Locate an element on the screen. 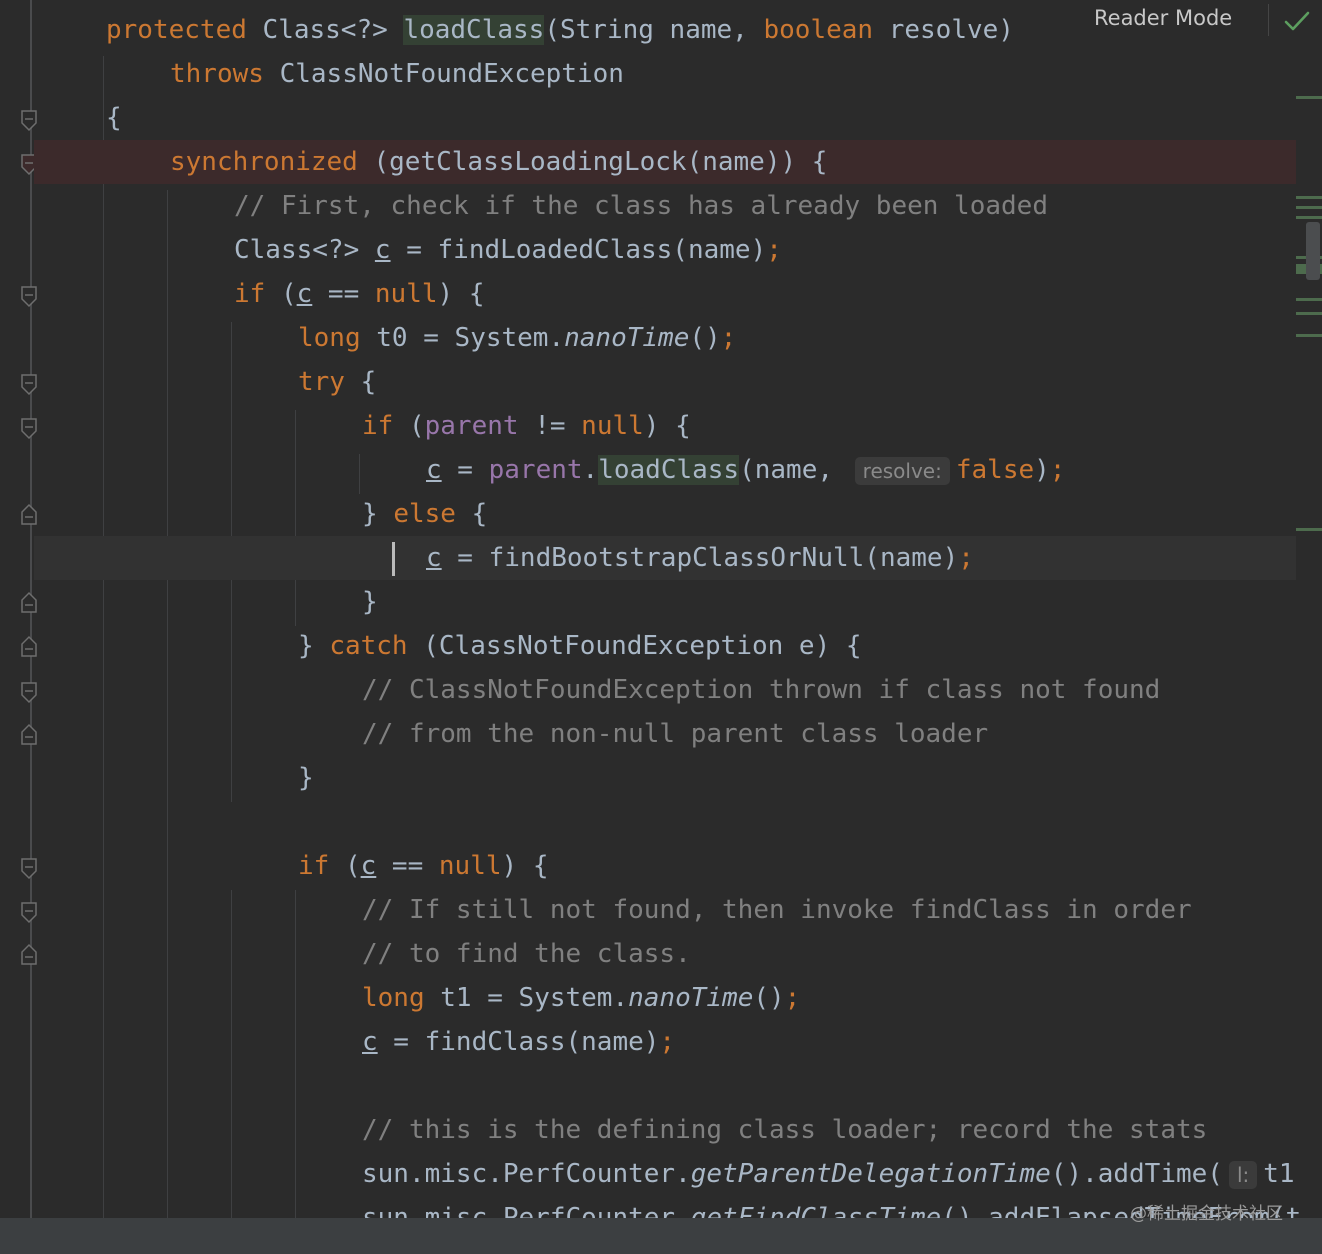  code-text: t1 is located at coordinates (1279, 1174).